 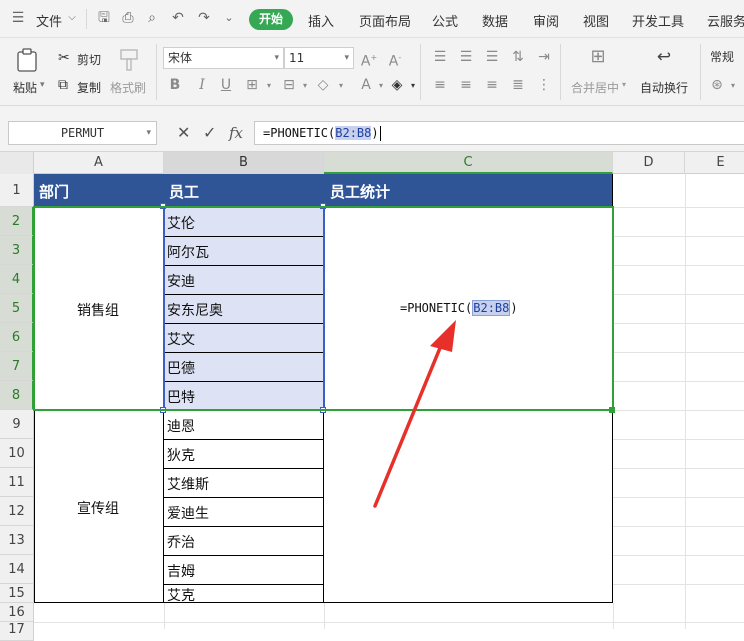 What do you see at coordinates (414, 414) in the screenshot?
I see `red-arrow-annotation` at bounding box center [414, 414].